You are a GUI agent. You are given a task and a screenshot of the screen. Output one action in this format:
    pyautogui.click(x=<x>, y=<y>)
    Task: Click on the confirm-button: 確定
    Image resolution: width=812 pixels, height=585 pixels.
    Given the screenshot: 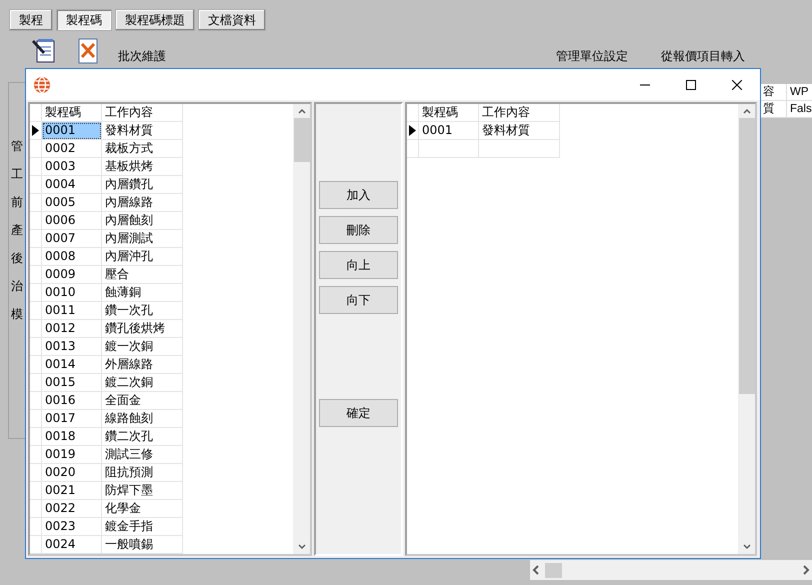 What is the action you would take?
    pyautogui.click(x=358, y=413)
    